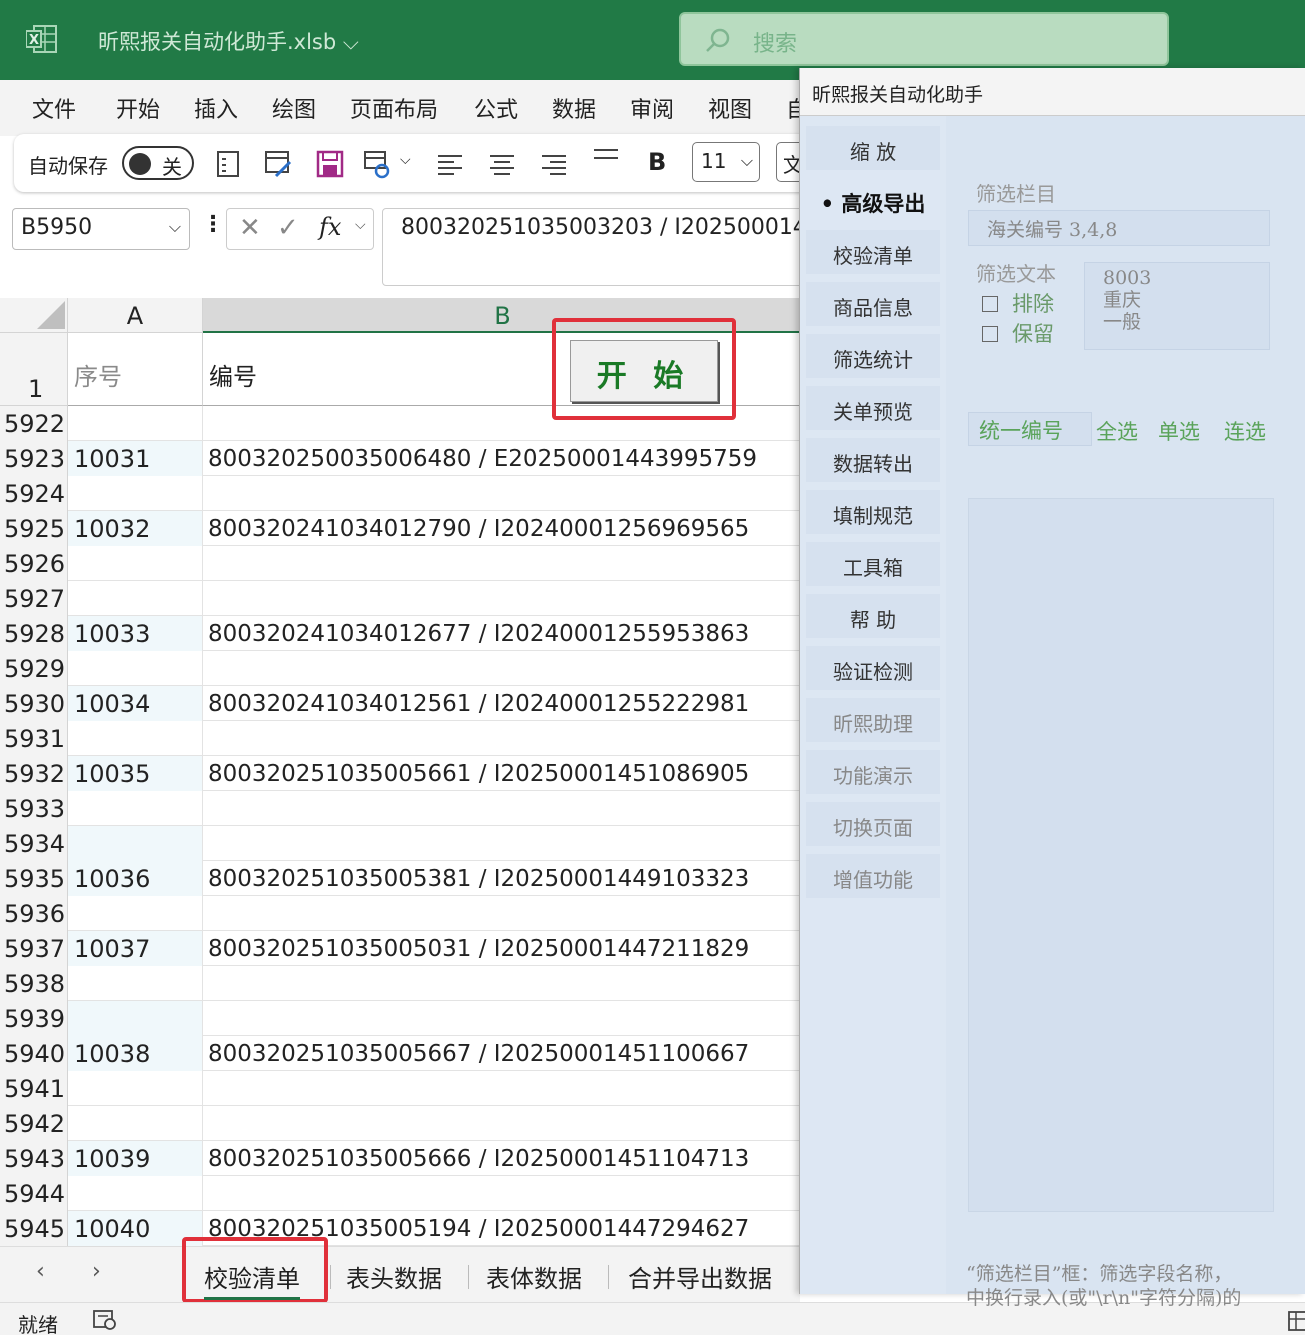 Image resolution: width=1305 pixels, height=1335 pixels. Describe the element at coordinates (657, 162) in the screenshot. I see `bold-icon: B` at that location.